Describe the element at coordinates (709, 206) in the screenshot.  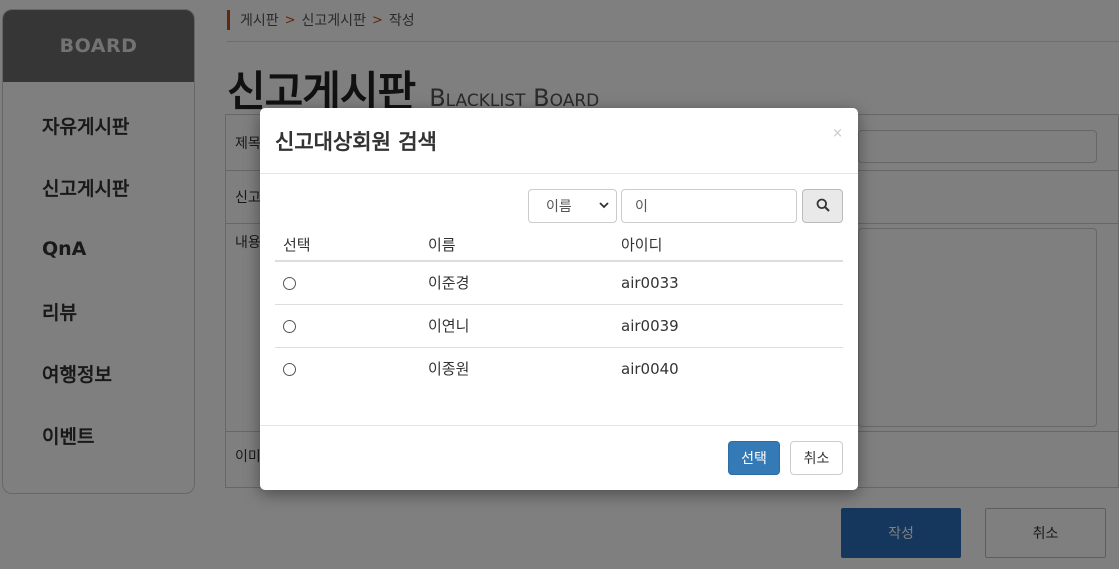
I see `search-input` at that location.